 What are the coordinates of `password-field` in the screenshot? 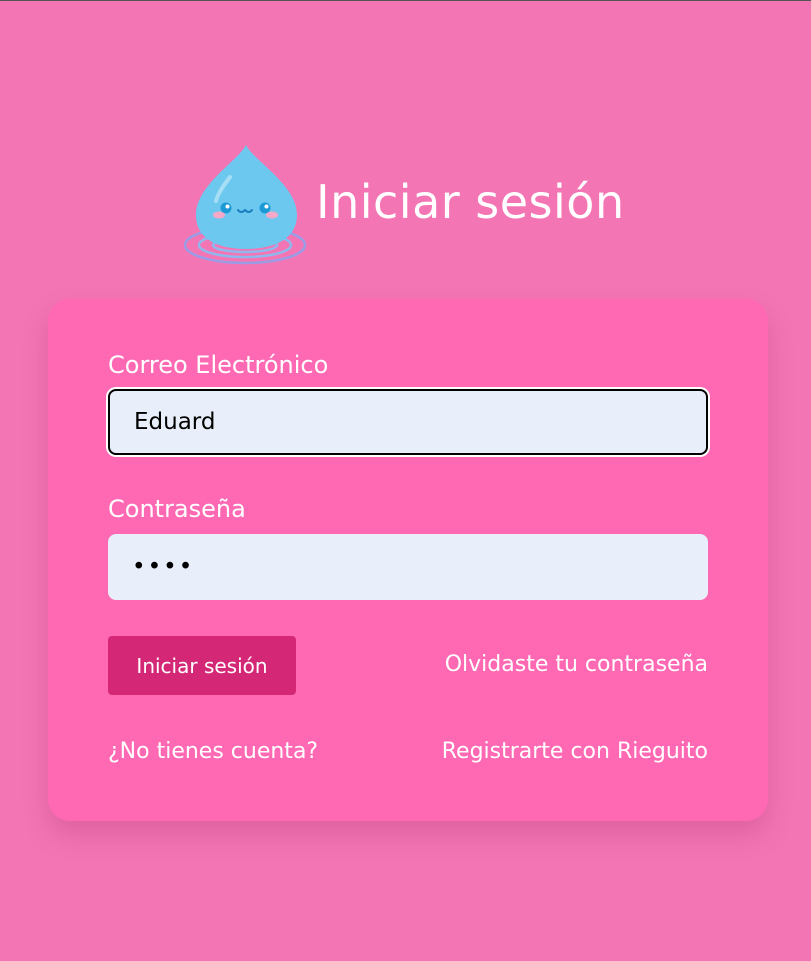 It's located at (408, 567).